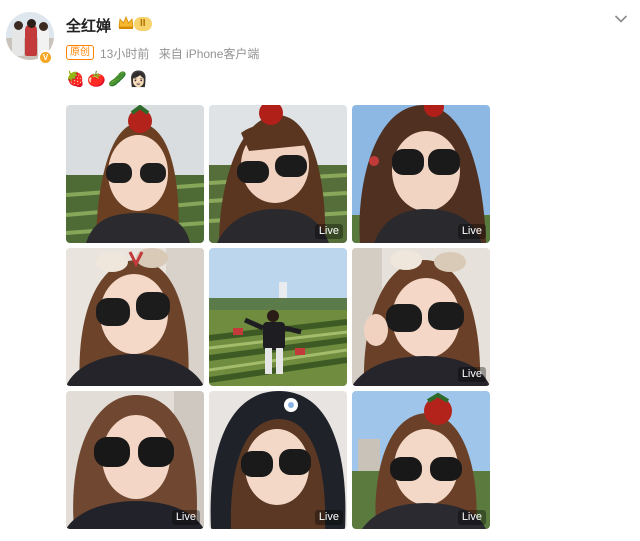 This screenshot has width=640, height=541. What do you see at coordinates (143, 24) in the screenshot?
I see `member-level-badge: II` at bounding box center [143, 24].